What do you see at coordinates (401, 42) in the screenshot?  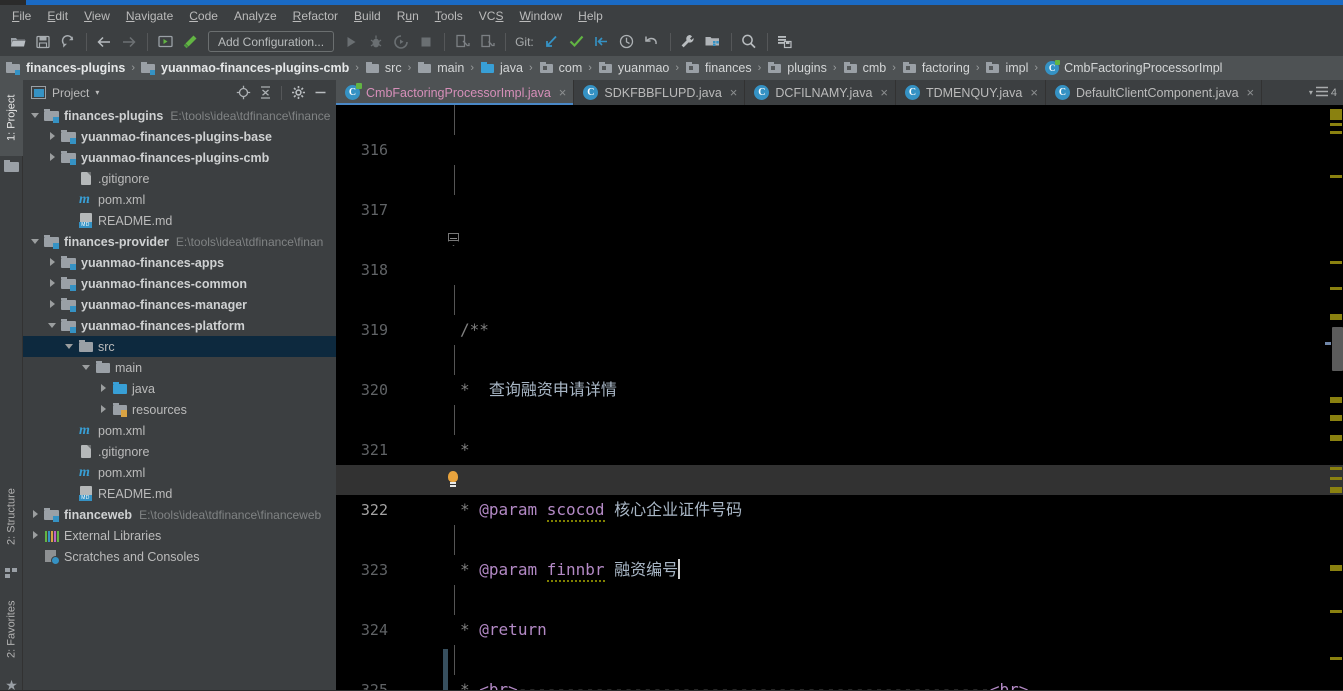 I see `run-coverage-icon` at bounding box center [401, 42].